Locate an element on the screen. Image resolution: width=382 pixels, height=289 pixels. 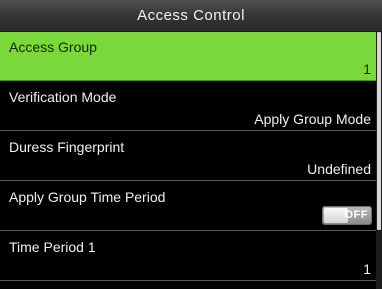
menu-item-value: Undefined is located at coordinates (339, 169).